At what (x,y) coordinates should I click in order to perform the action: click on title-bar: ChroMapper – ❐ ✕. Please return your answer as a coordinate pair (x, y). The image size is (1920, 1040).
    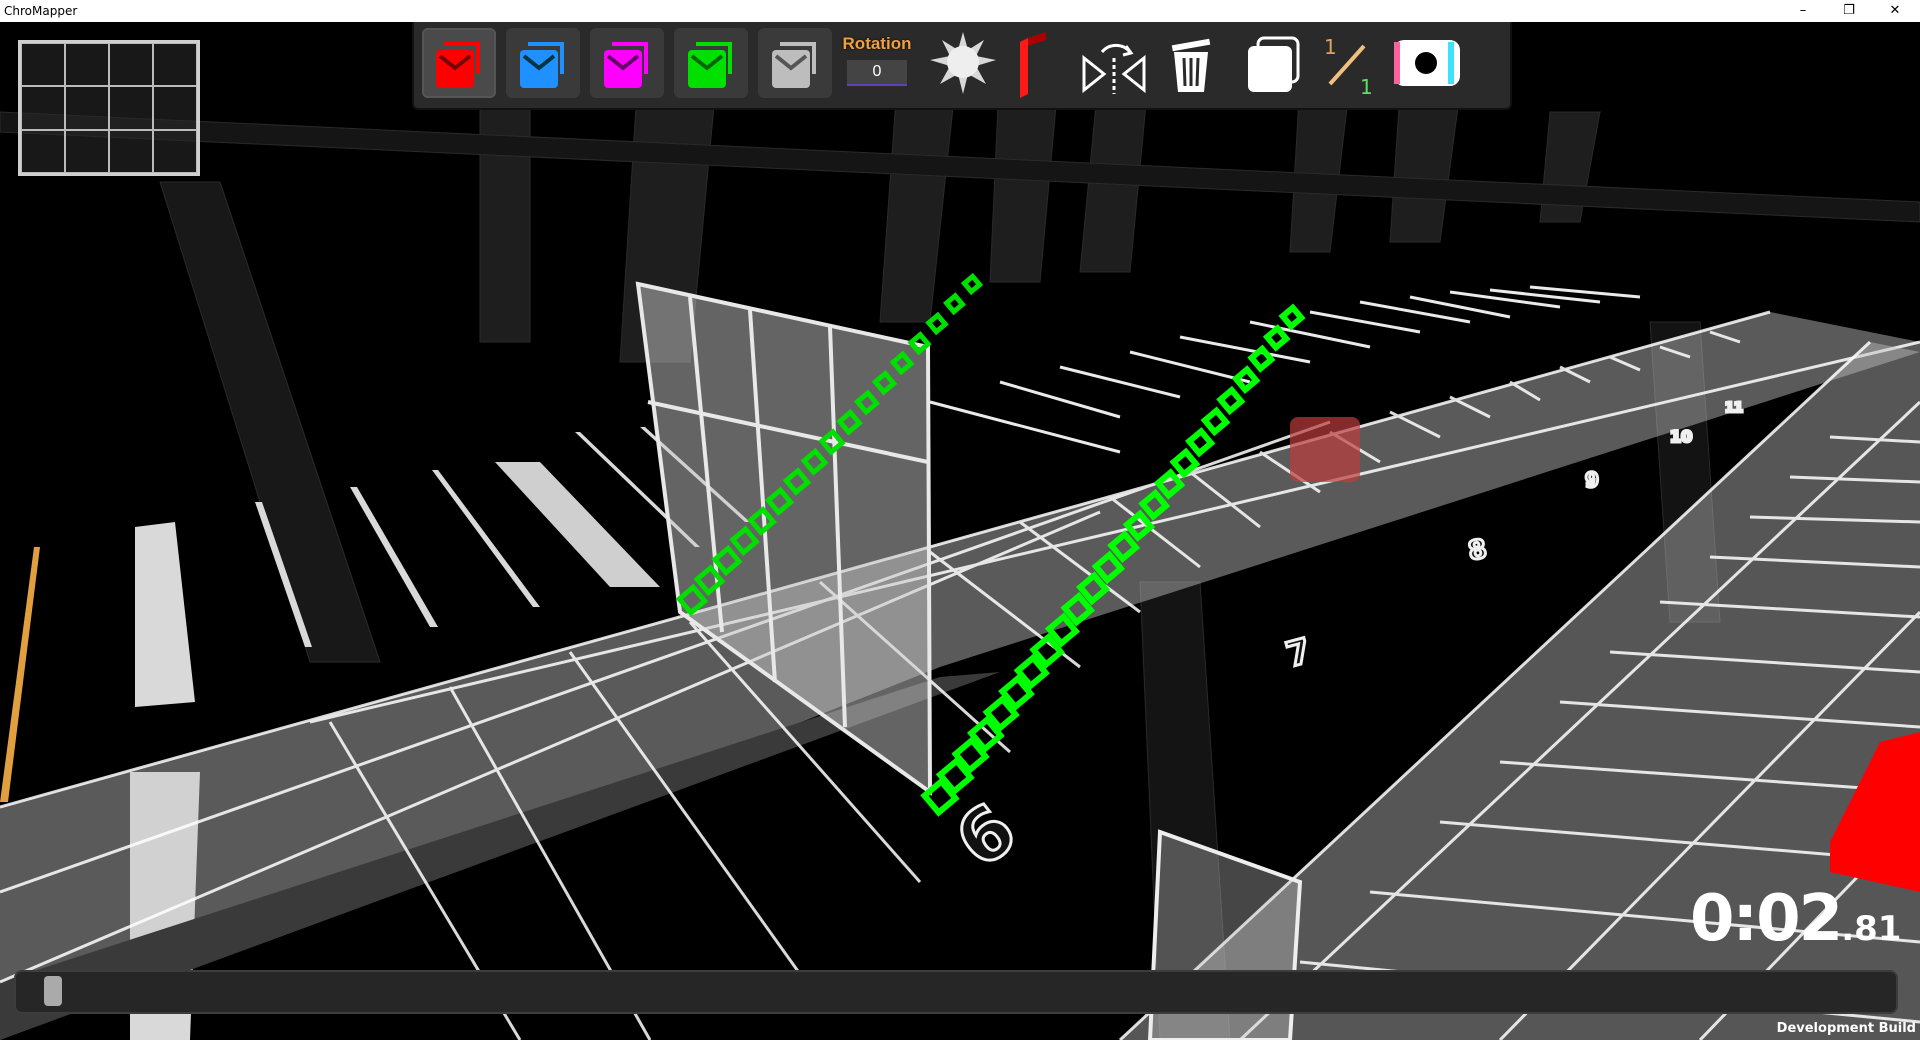
    Looking at the image, I should click on (960, 11).